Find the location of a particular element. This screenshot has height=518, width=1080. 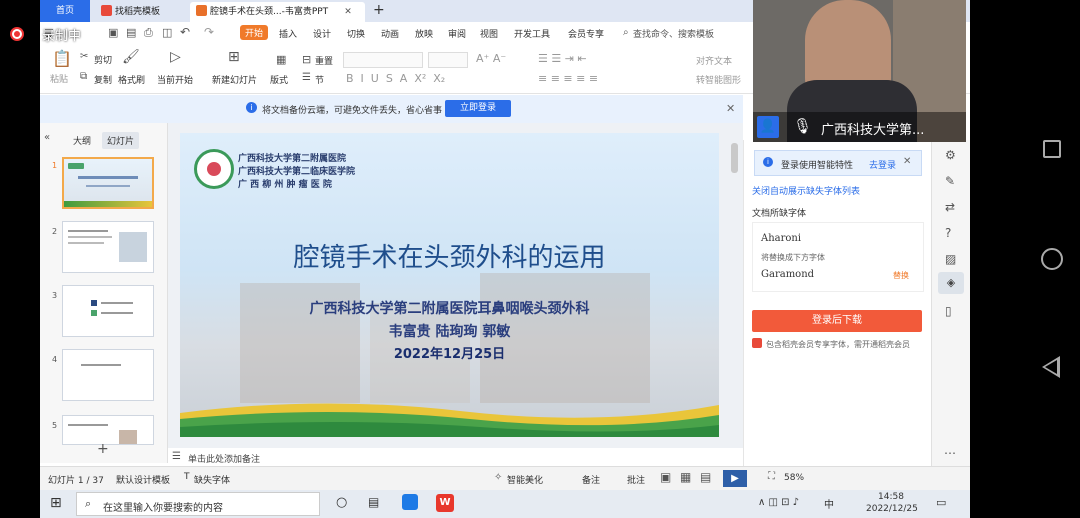

taskbar-app-icon: ▤ is located at coordinates (373, 502).